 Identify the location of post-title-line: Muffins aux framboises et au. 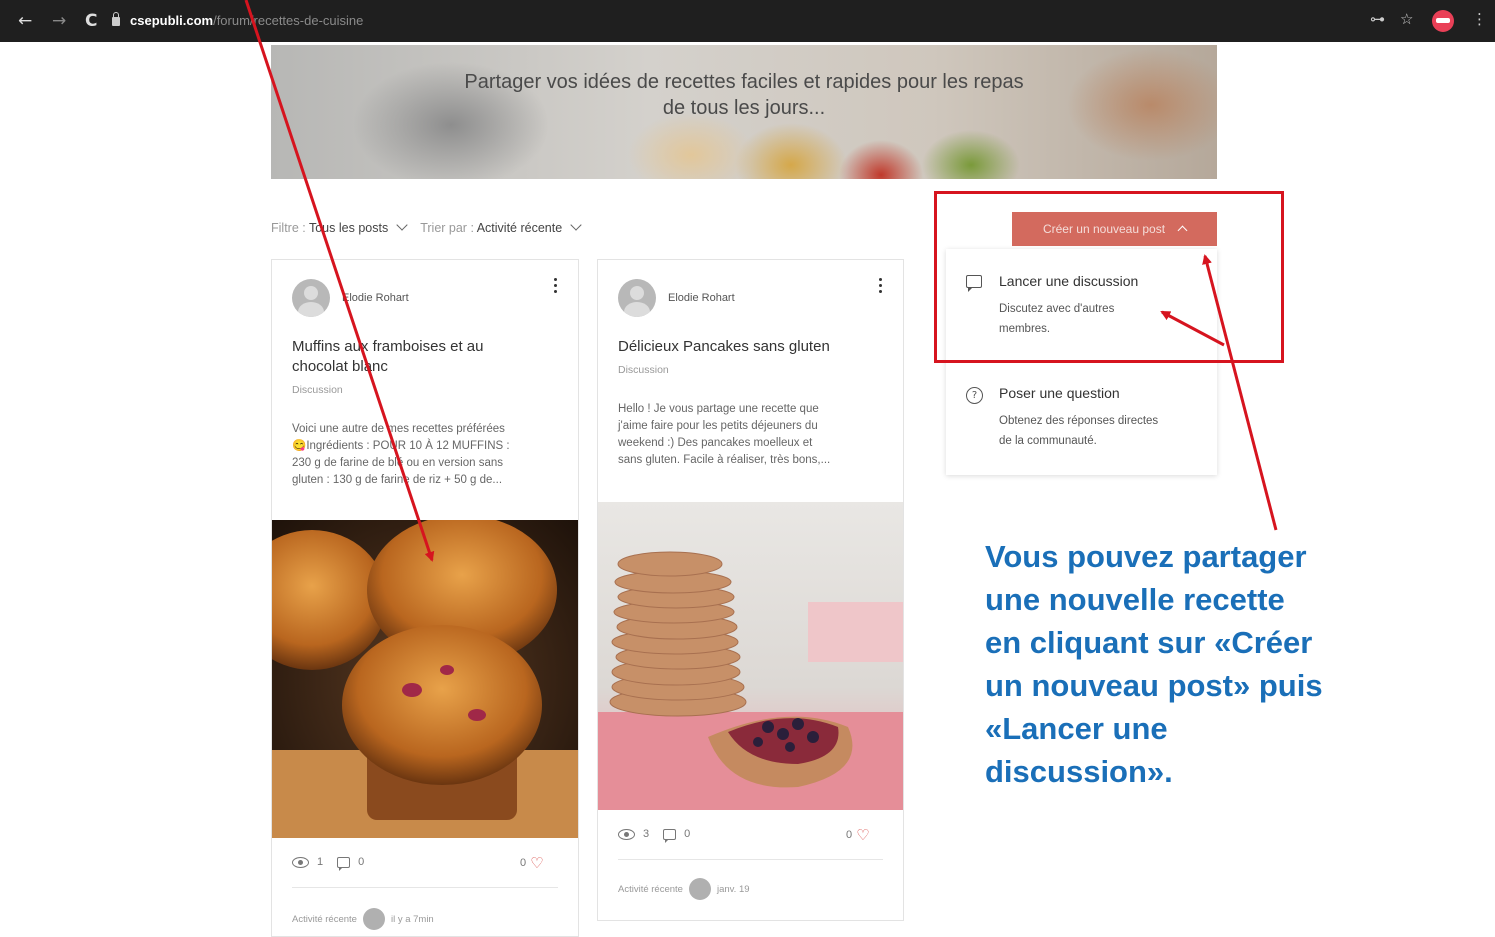
(388, 346).